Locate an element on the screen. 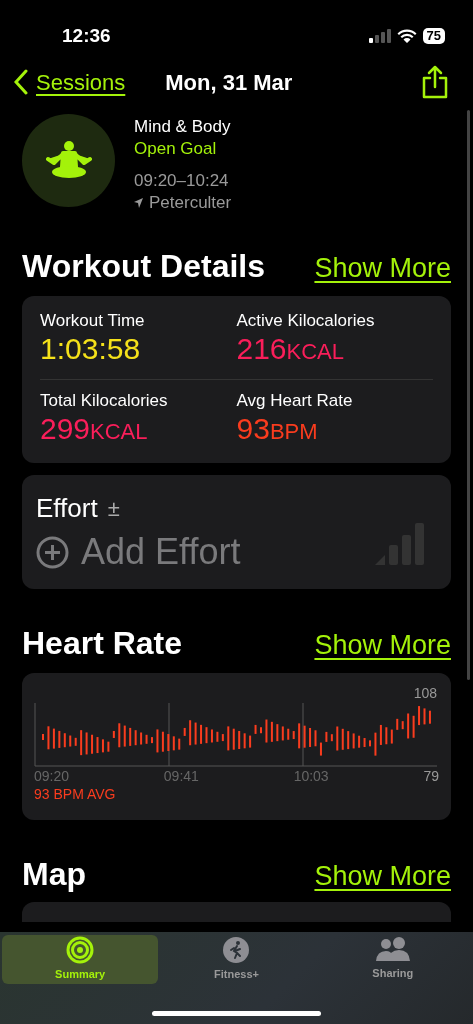 The height and width of the screenshot is (1024, 473). plus-minus-symbol: ± is located at coordinates (113, 509).